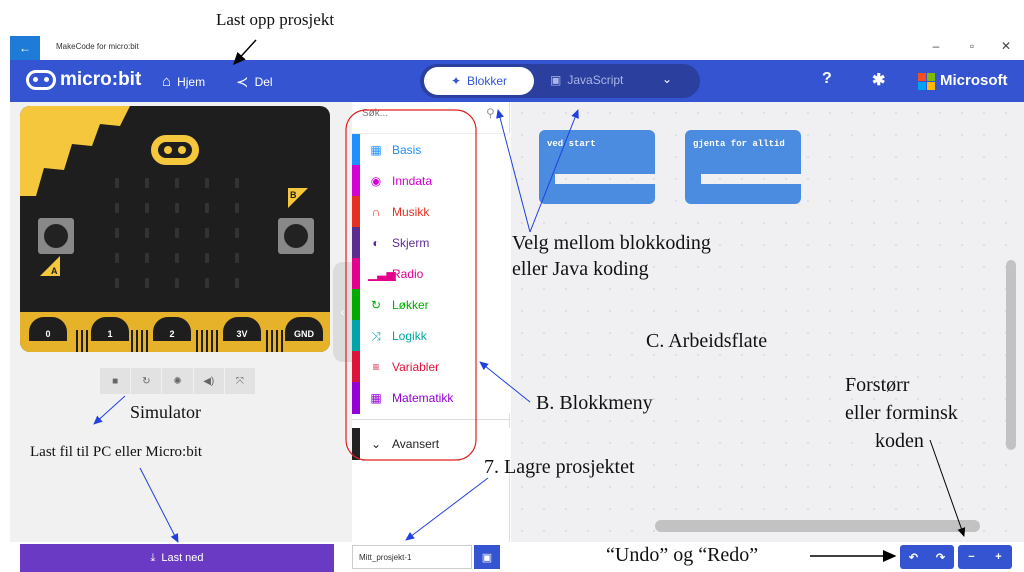  Describe the element at coordinates (431, 243) in the screenshot. I see `category-skjerm: ◐ Skjerm` at that location.